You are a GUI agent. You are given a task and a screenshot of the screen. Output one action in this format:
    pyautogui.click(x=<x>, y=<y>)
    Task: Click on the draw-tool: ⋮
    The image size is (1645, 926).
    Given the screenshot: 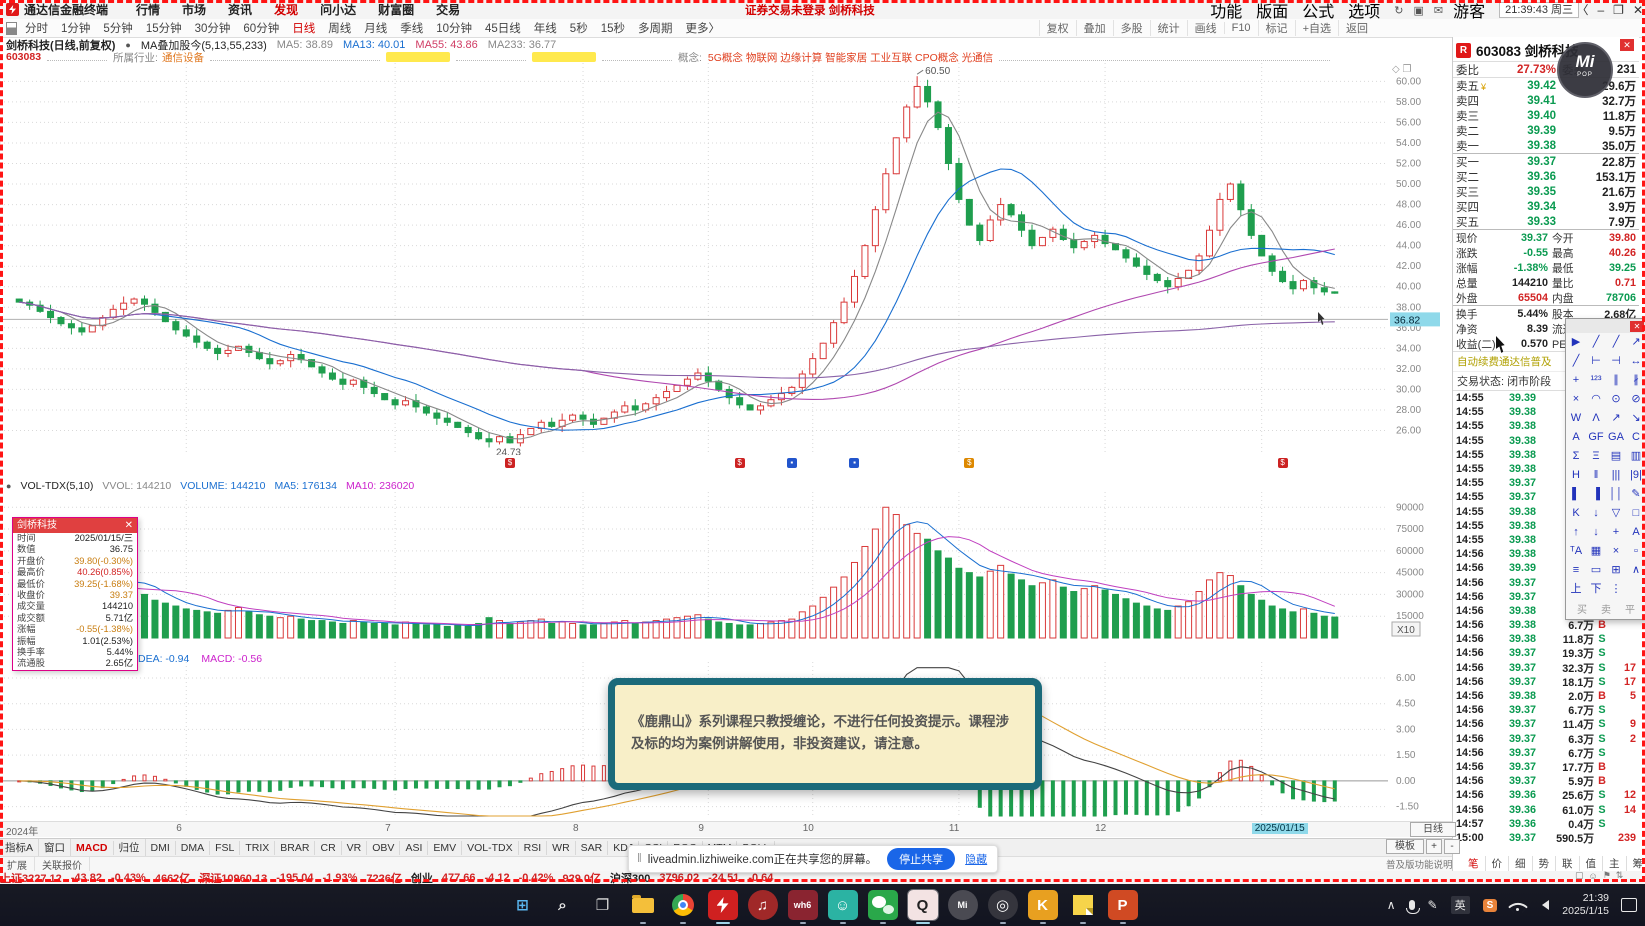 What is the action you would take?
    pyautogui.click(x=1616, y=589)
    